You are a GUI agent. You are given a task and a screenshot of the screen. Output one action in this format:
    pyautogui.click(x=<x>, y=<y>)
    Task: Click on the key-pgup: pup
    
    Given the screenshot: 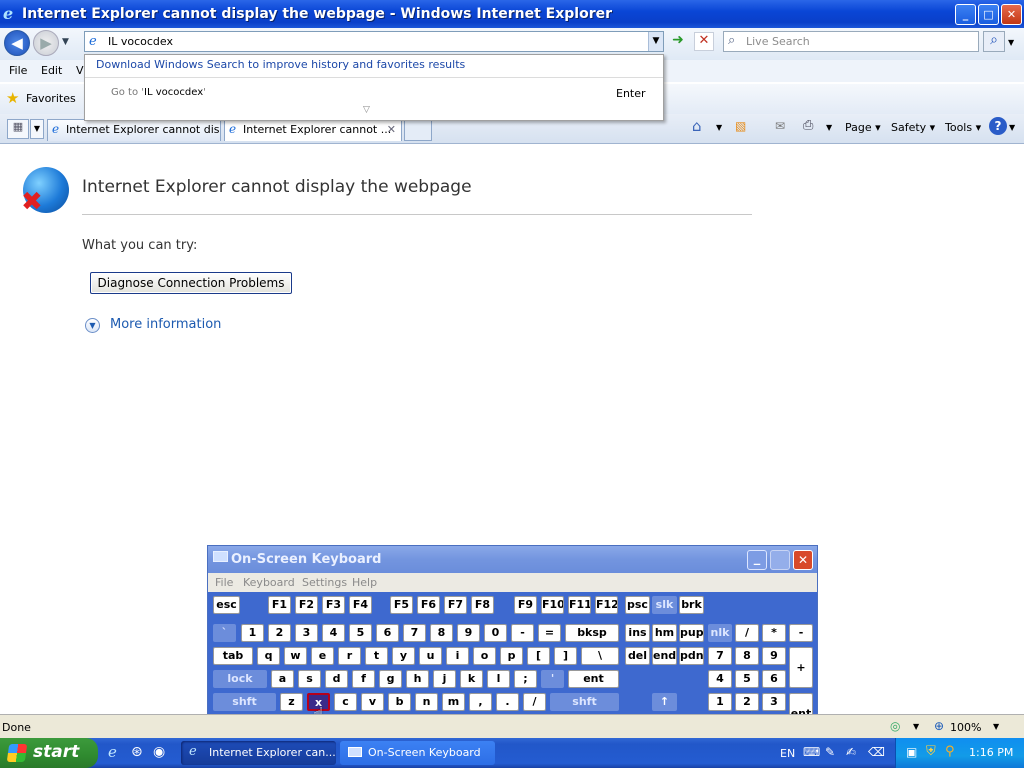 What is the action you would take?
    pyautogui.click(x=691, y=633)
    